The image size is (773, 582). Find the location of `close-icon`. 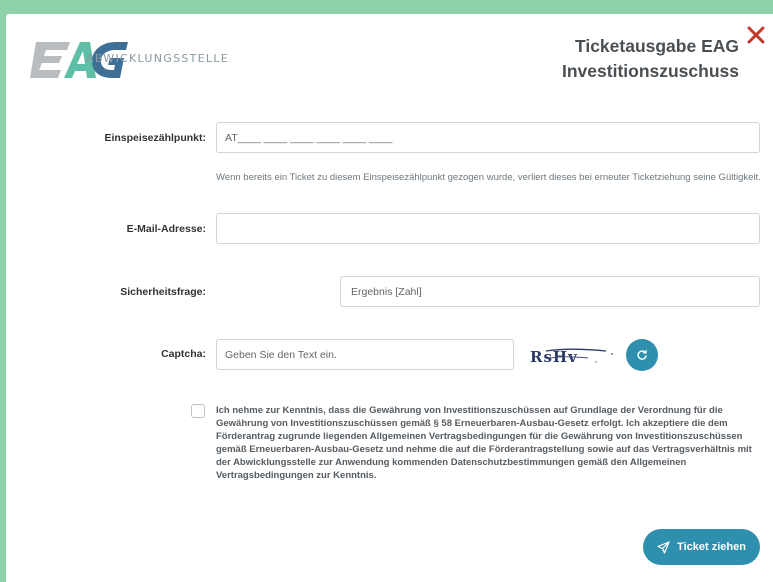

close-icon is located at coordinates (756, 35).